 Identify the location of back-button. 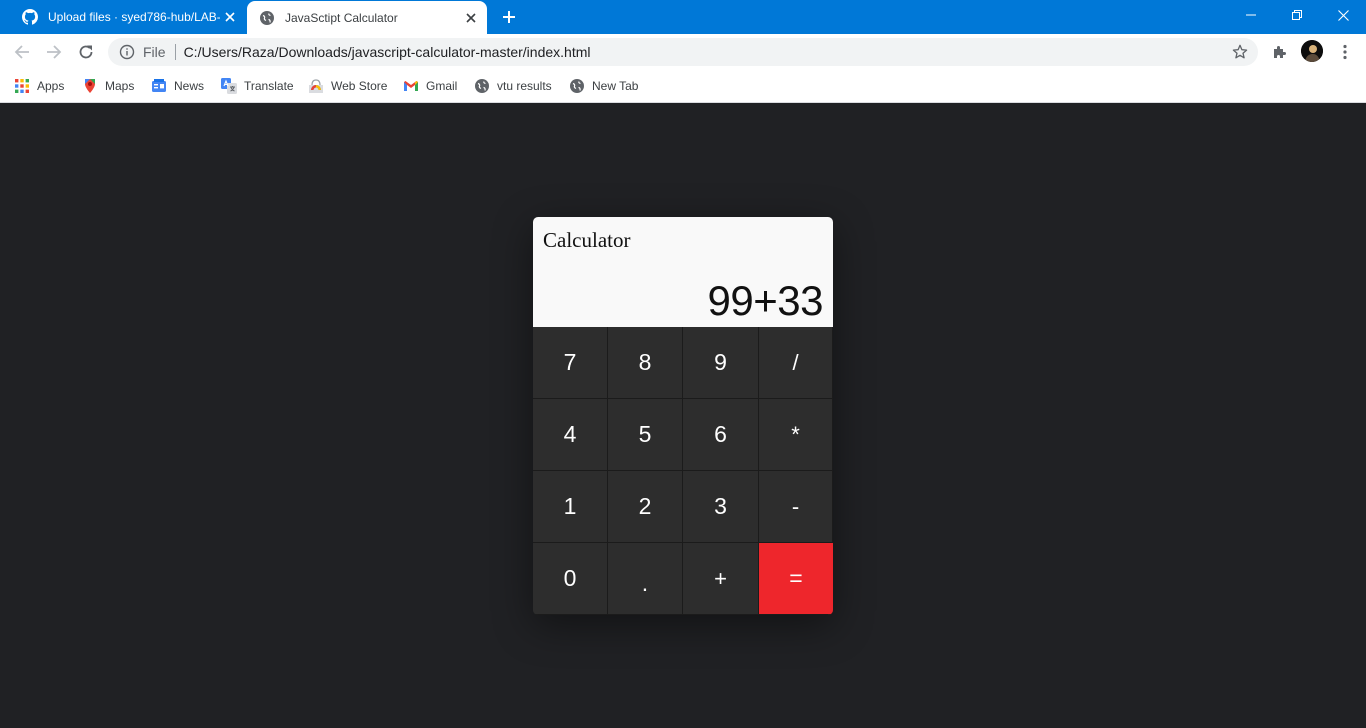
(22, 52).